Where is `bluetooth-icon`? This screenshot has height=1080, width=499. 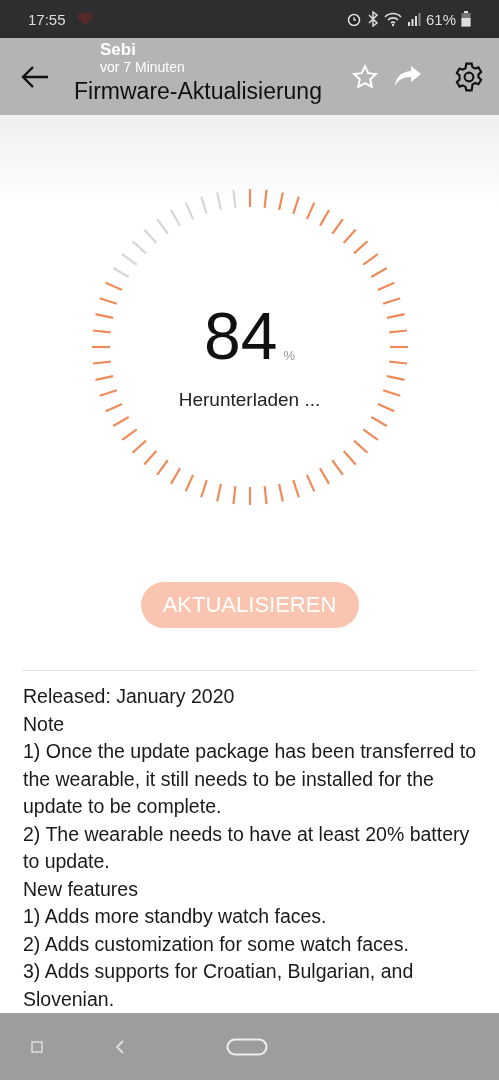
bluetooth-icon is located at coordinates (372, 19).